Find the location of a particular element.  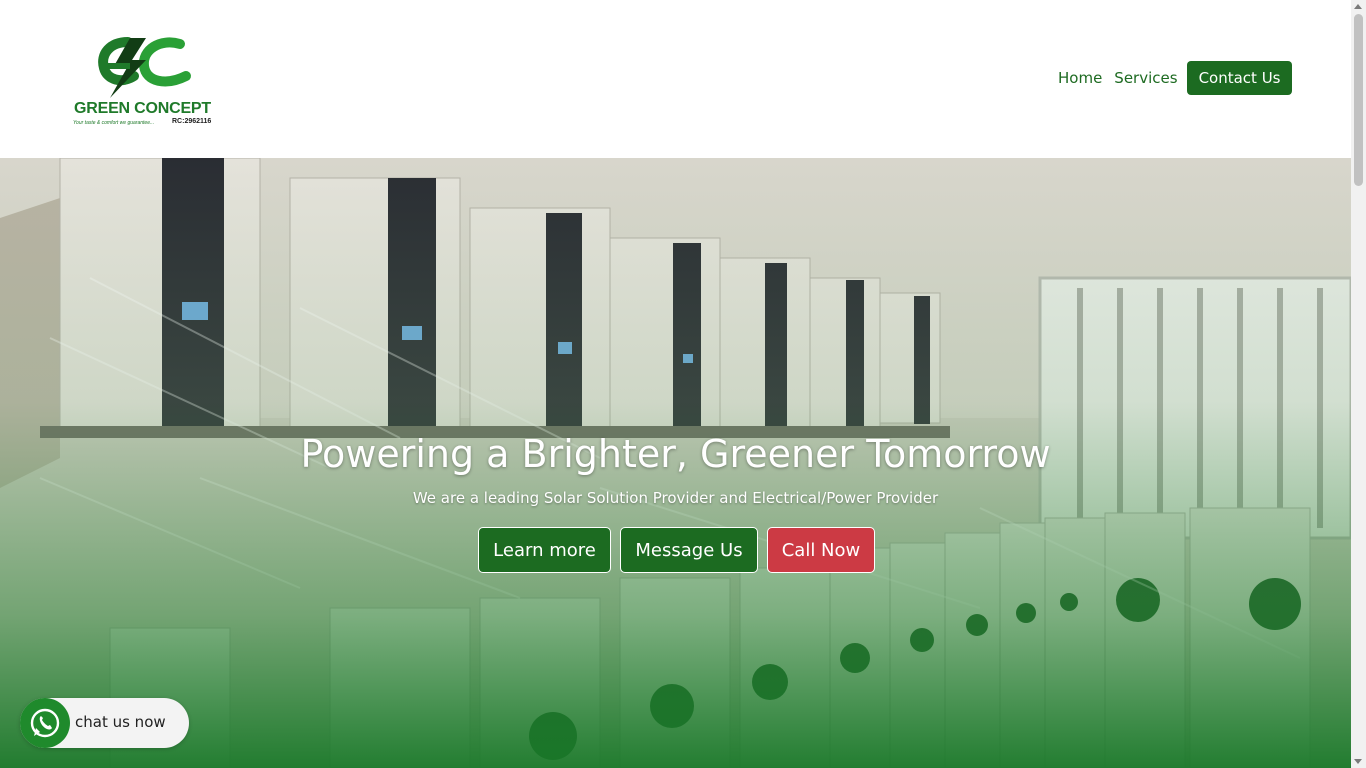

hero-buttons: Learn more Message Us Call Now is located at coordinates (681, 550).